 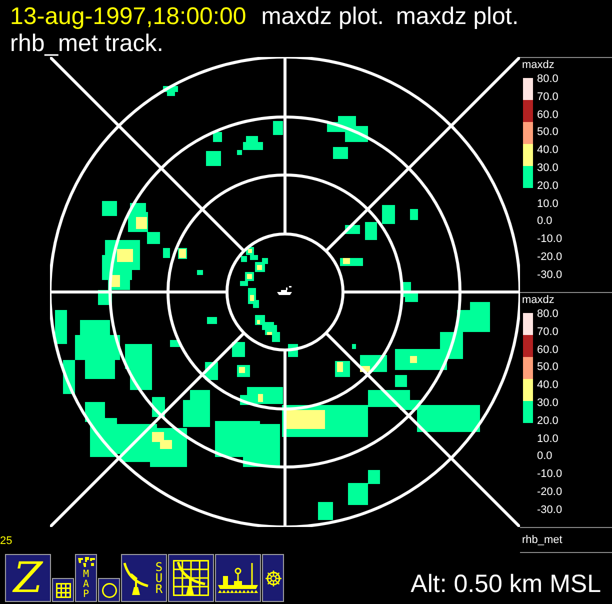 I want to click on grid-icon, so click(x=63, y=590).